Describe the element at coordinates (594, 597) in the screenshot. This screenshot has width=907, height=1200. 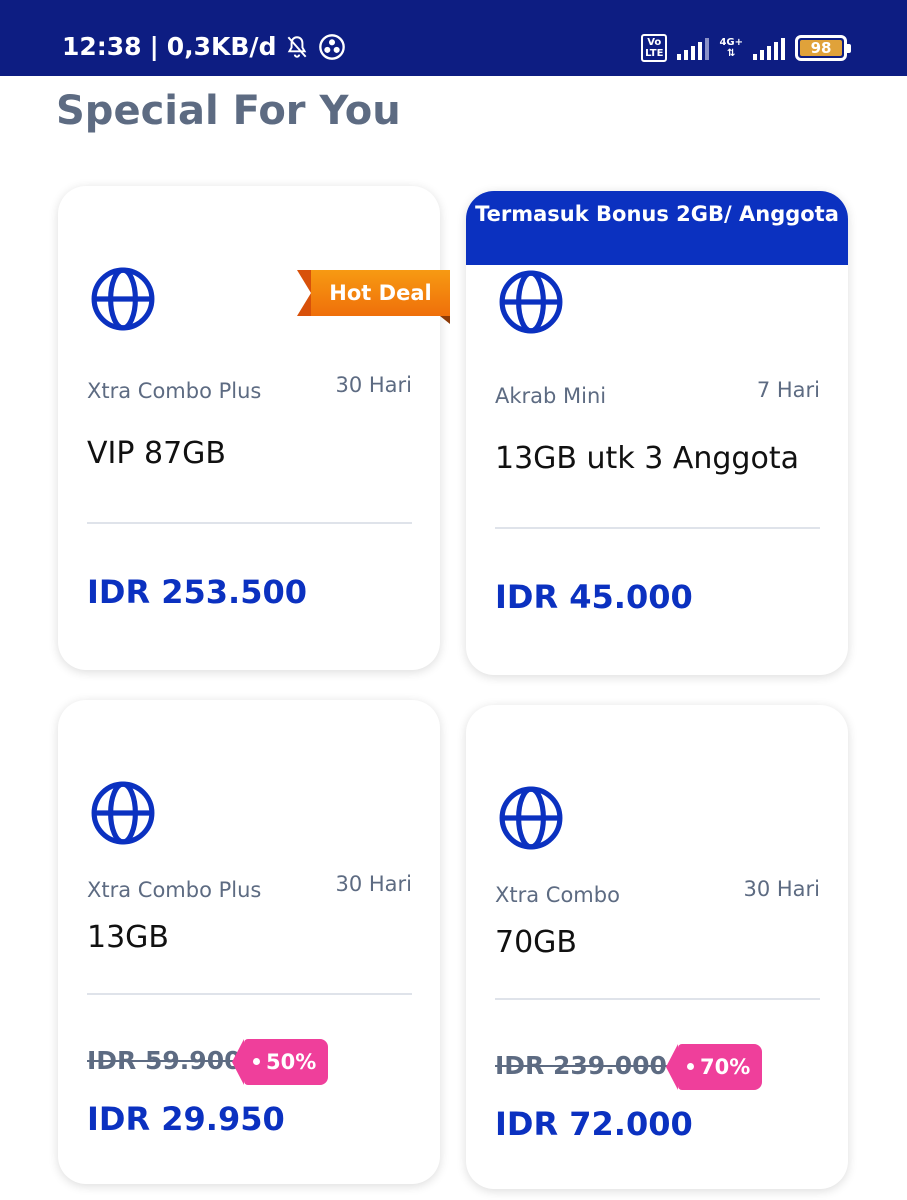
I see `package-price: IDR 45.000` at that location.